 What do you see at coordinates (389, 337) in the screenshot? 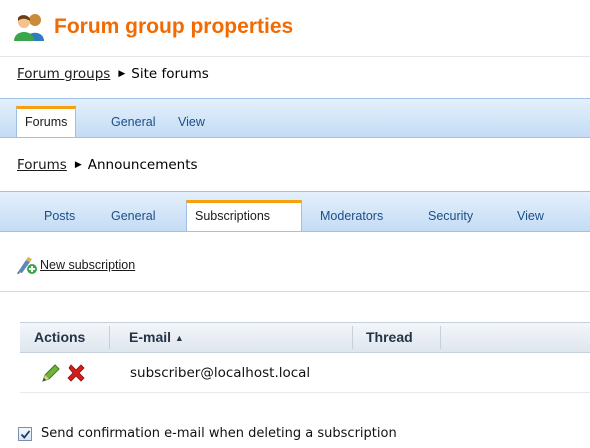
I see `column-header-thread: Thread` at bounding box center [389, 337].